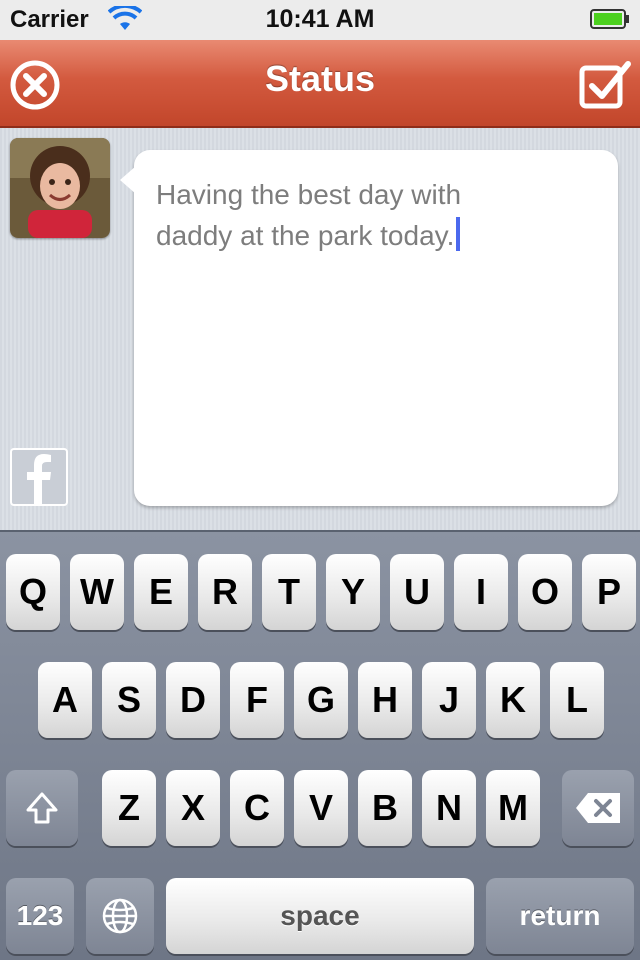  Describe the element at coordinates (257, 808) in the screenshot. I see `key-c: C` at that location.